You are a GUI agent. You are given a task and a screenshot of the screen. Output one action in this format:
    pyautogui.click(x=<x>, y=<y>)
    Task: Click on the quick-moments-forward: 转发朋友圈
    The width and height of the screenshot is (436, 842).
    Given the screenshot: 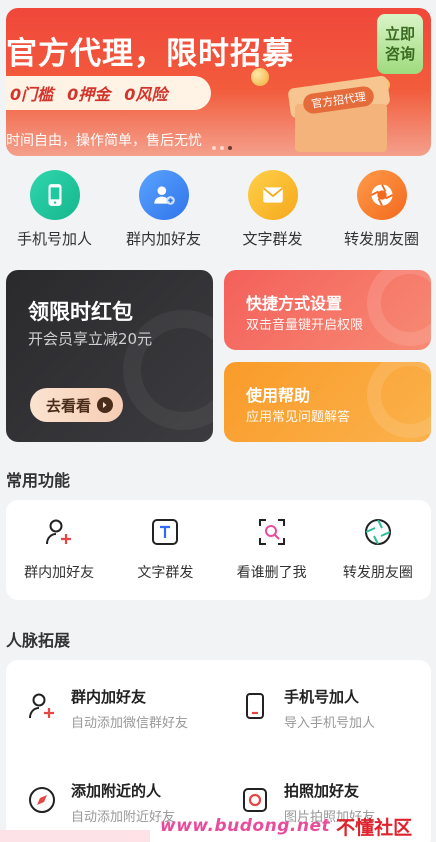 What is the action you would take?
    pyautogui.click(x=381, y=210)
    